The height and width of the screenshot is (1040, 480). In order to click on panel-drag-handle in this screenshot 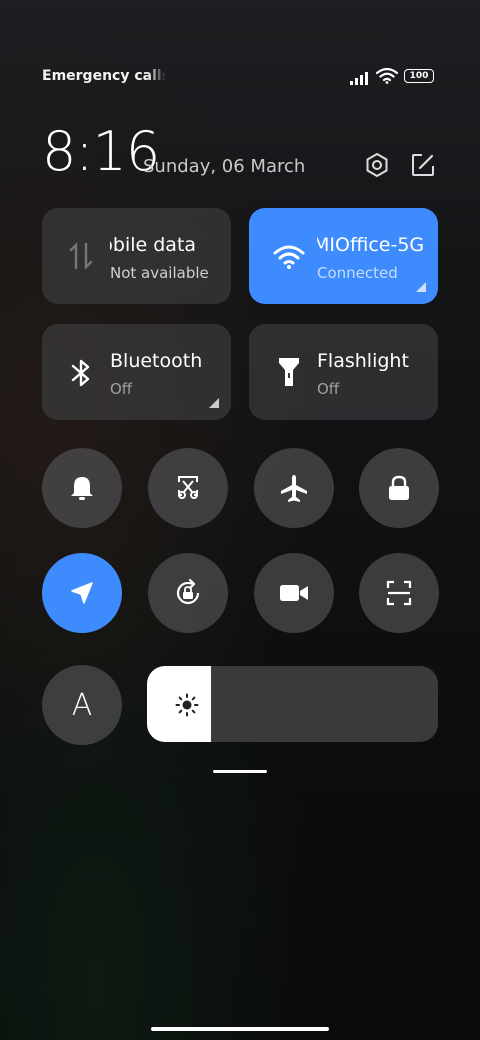, I will do `click(240, 771)`.